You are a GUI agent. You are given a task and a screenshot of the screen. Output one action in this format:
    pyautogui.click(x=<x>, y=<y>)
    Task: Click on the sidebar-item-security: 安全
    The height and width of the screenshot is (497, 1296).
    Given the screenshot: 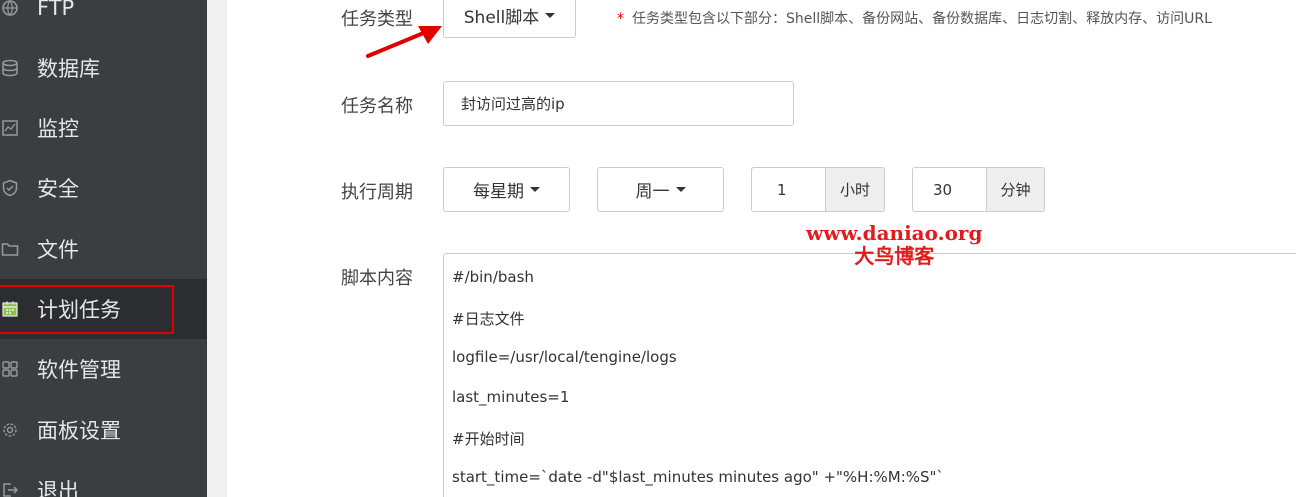 What is the action you would take?
    pyautogui.click(x=103, y=188)
    